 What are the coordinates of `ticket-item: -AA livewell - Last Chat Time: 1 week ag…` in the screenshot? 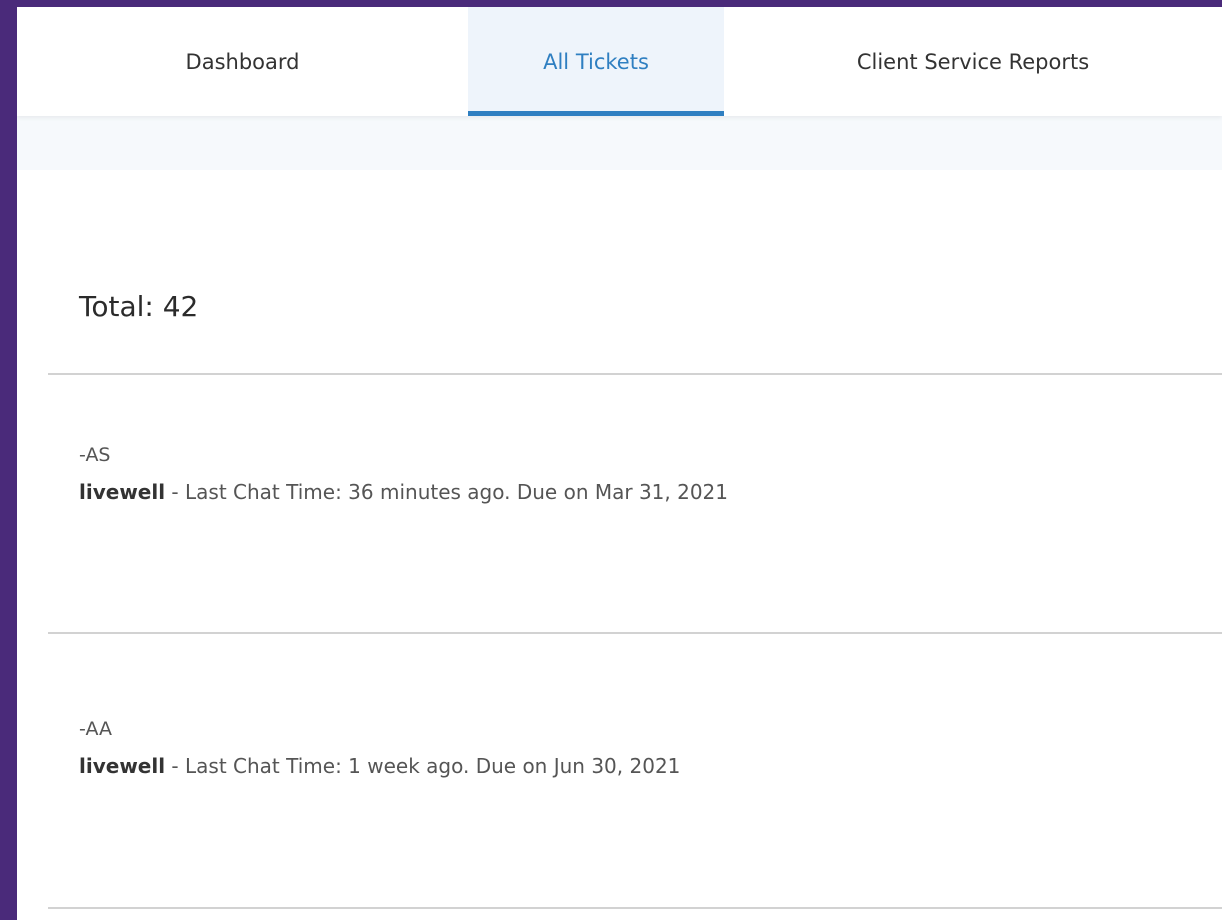 It's located at (629, 748).